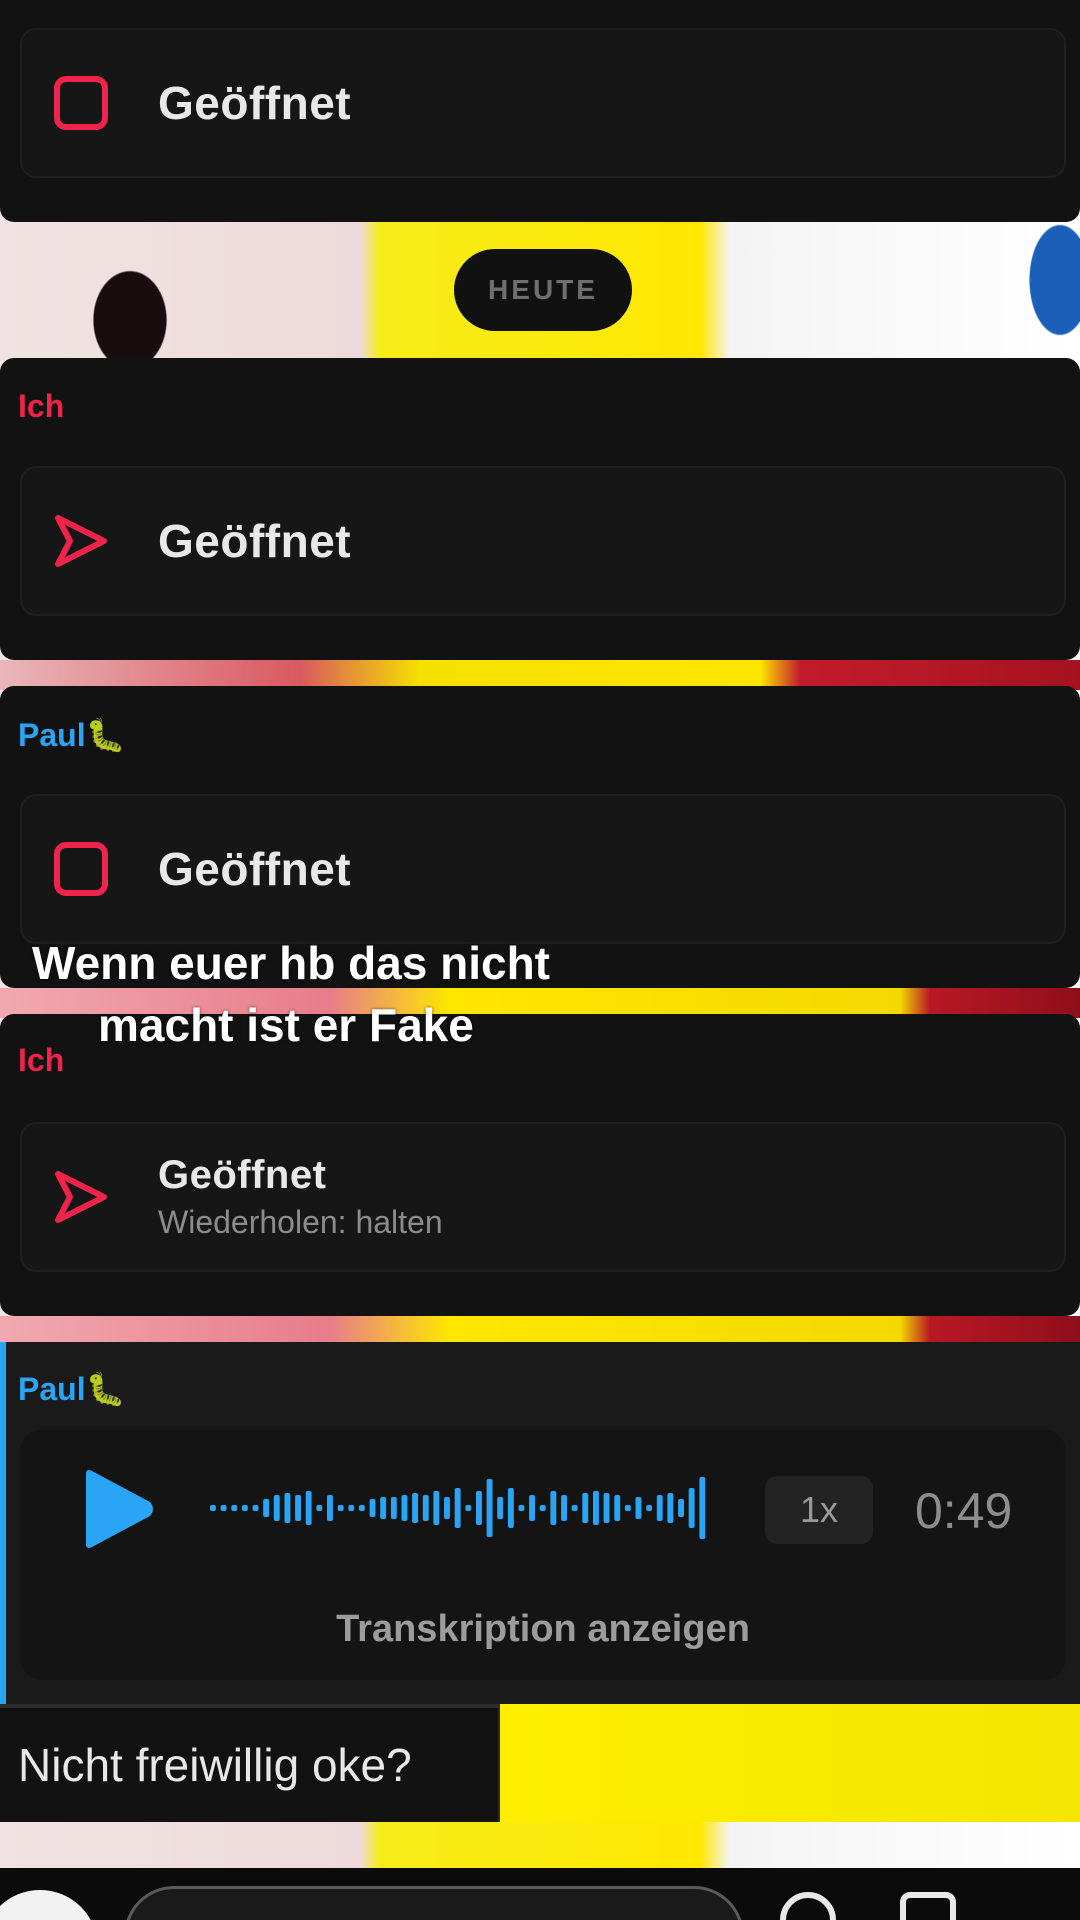 Image resolution: width=1080 pixels, height=1920 pixels. Describe the element at coordinates (543, 1555) in the screenshot. I see `voice-note-card: 1x 0:49 Transkription anzeigen` at that location.